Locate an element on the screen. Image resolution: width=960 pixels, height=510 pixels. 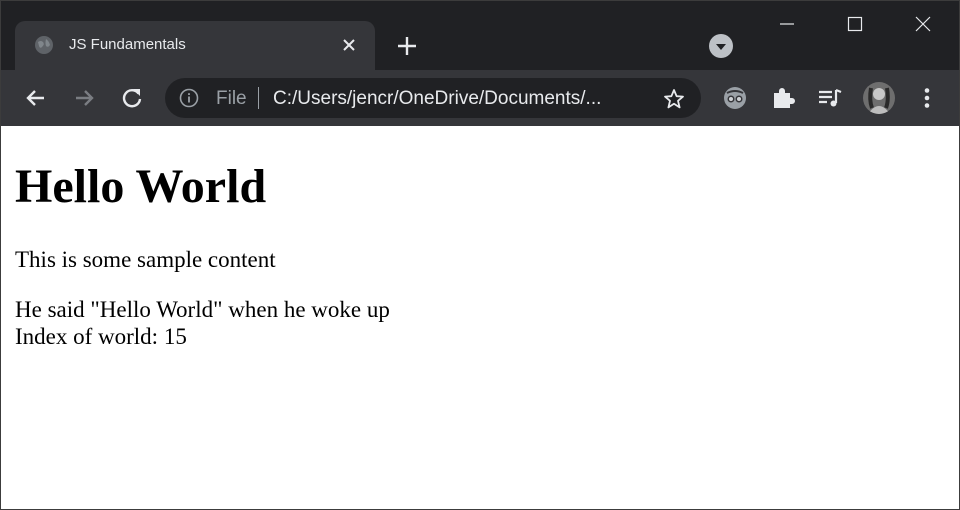
tab-search-icon is located at coordinates (721, 46).